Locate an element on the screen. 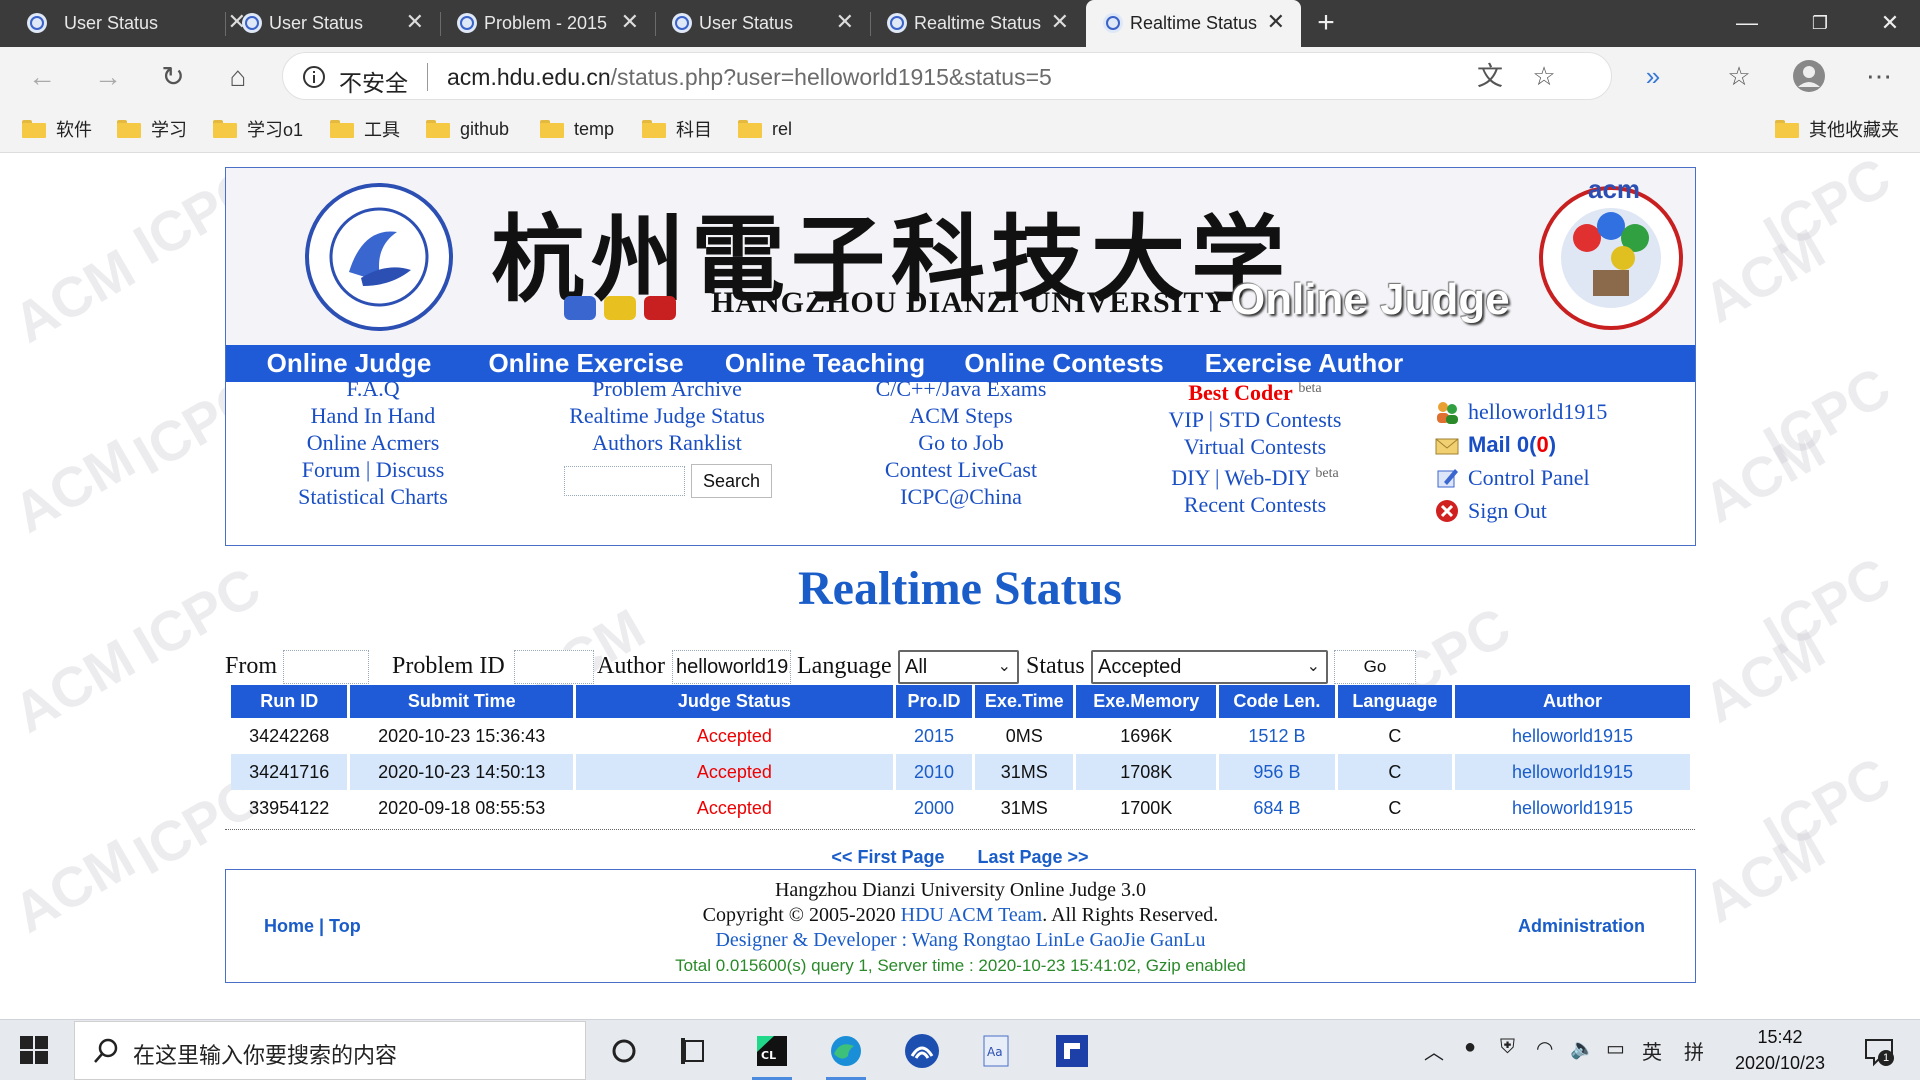 Image resolution: width=1920 pixels, height=1080 pixels. refresh-icon: ↻ is located at coordinates (173, 77).